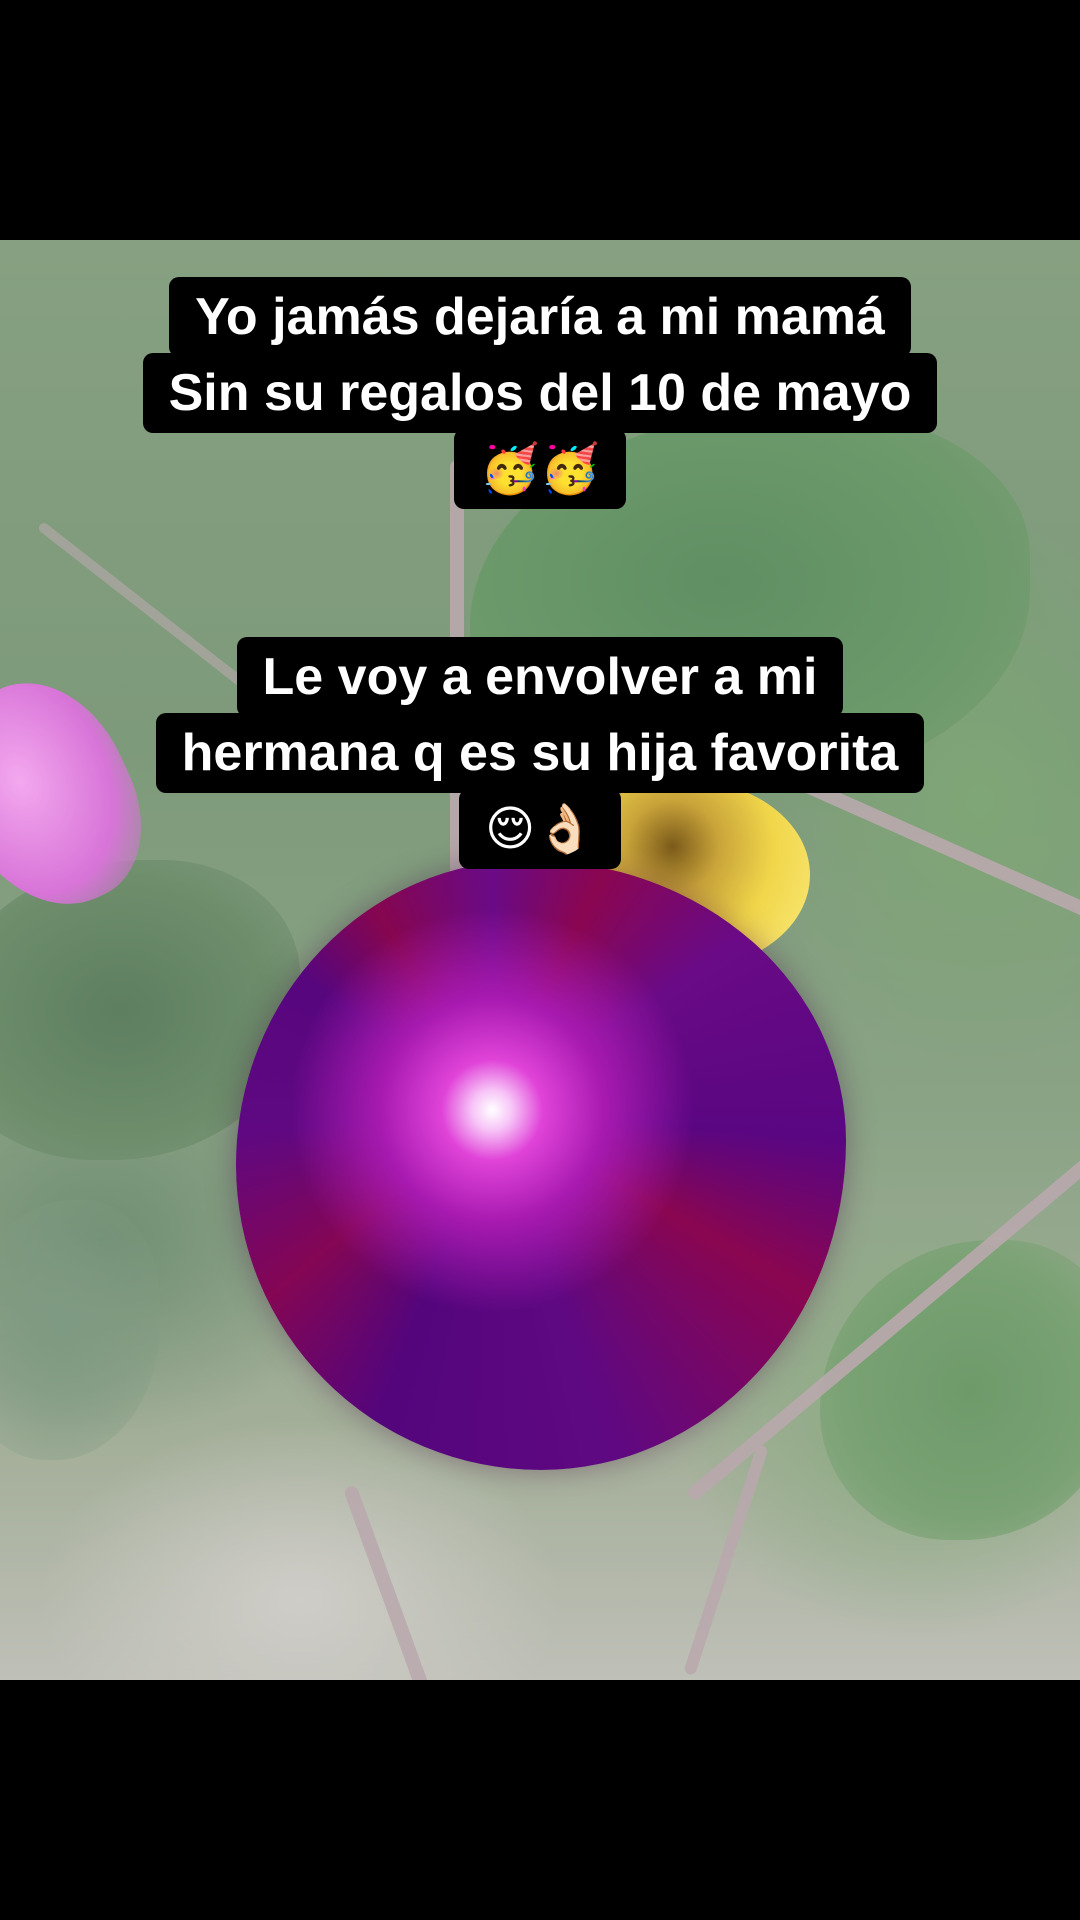 The image size is (1080, 1920). Describe the element at coordinates (540, 469) in the screenshot. I see `party-face-emoji: 🥳🥳` at that location.